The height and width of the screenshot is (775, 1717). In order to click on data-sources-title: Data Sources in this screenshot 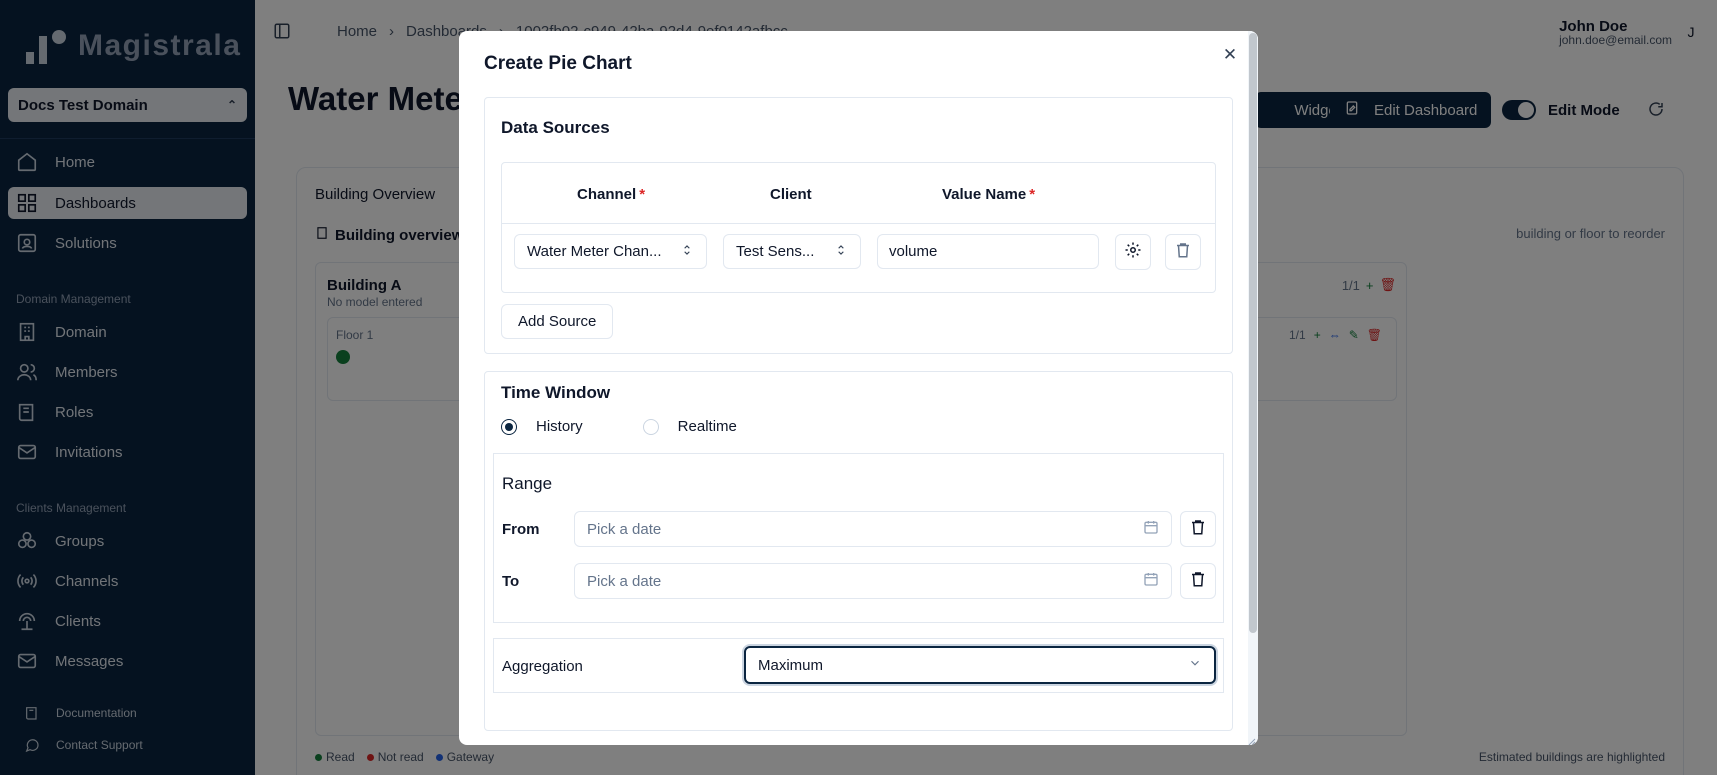, I will do `click(555, 127)`.